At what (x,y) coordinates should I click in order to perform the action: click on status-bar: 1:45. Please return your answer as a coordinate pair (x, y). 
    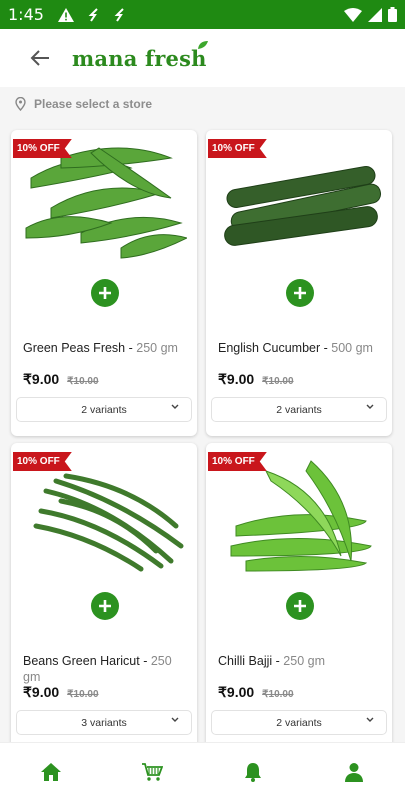
    Looking at the image, I should click on (202, 14).